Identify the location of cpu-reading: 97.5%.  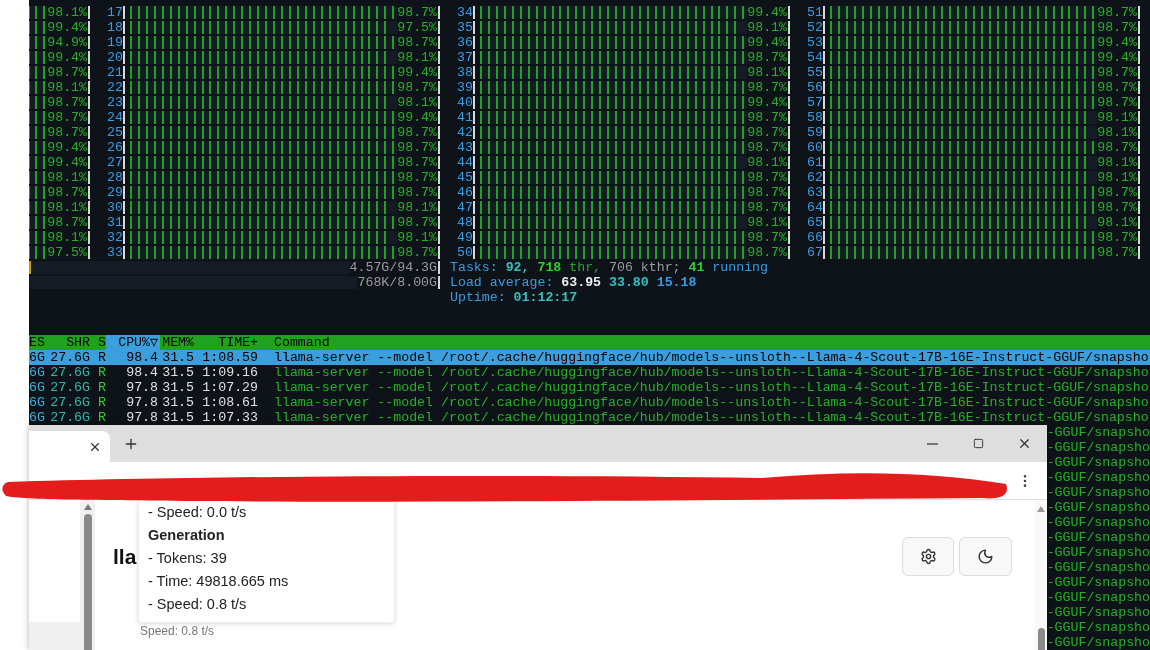
(67, 252).